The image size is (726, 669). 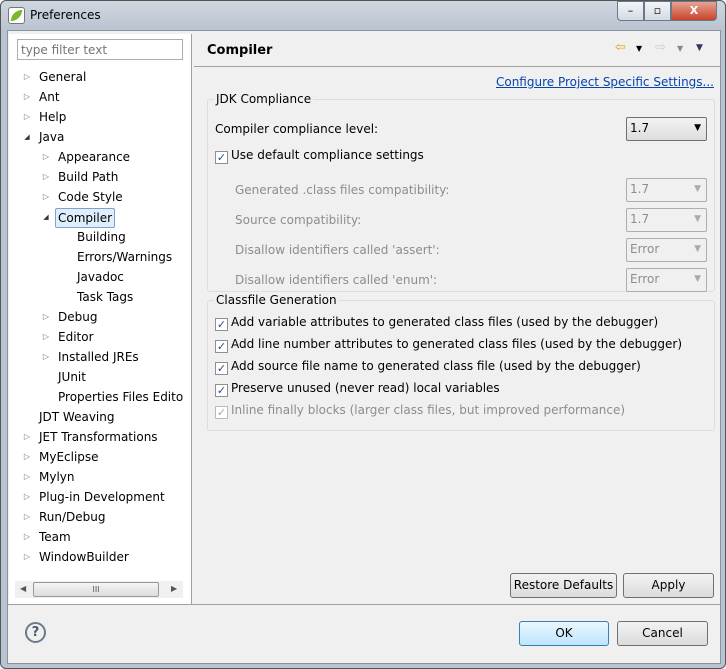 I want to click on tree-item-label: JDT Weaving, so click(x=77, y=417).